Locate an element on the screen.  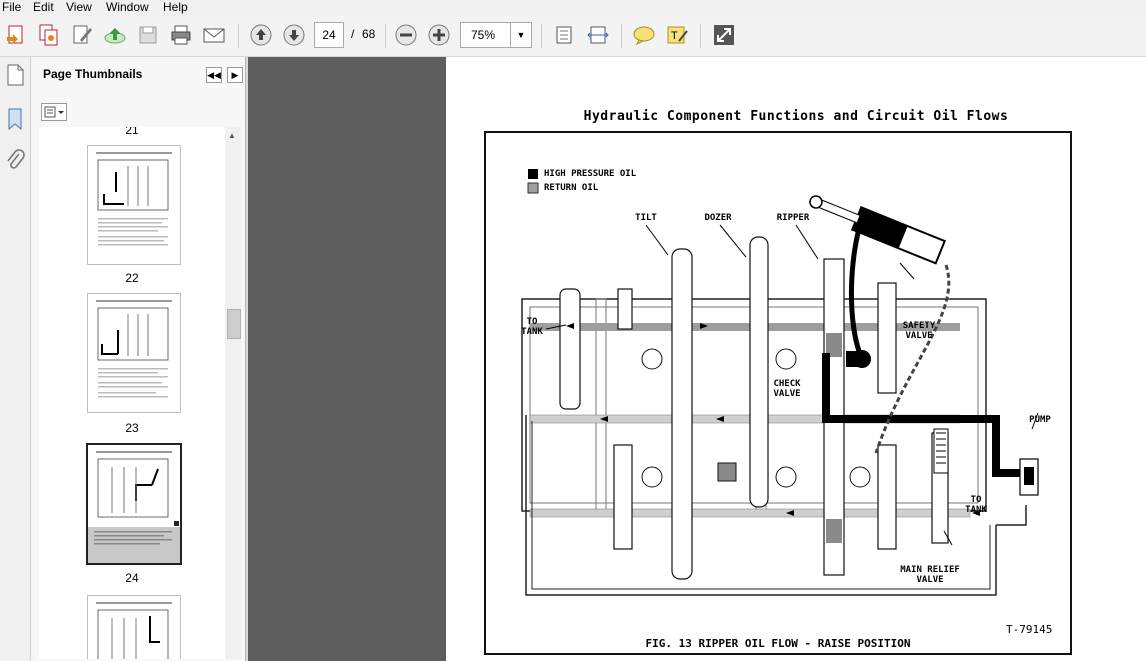
legend-high-swatch is located at coordinates (533, 174).